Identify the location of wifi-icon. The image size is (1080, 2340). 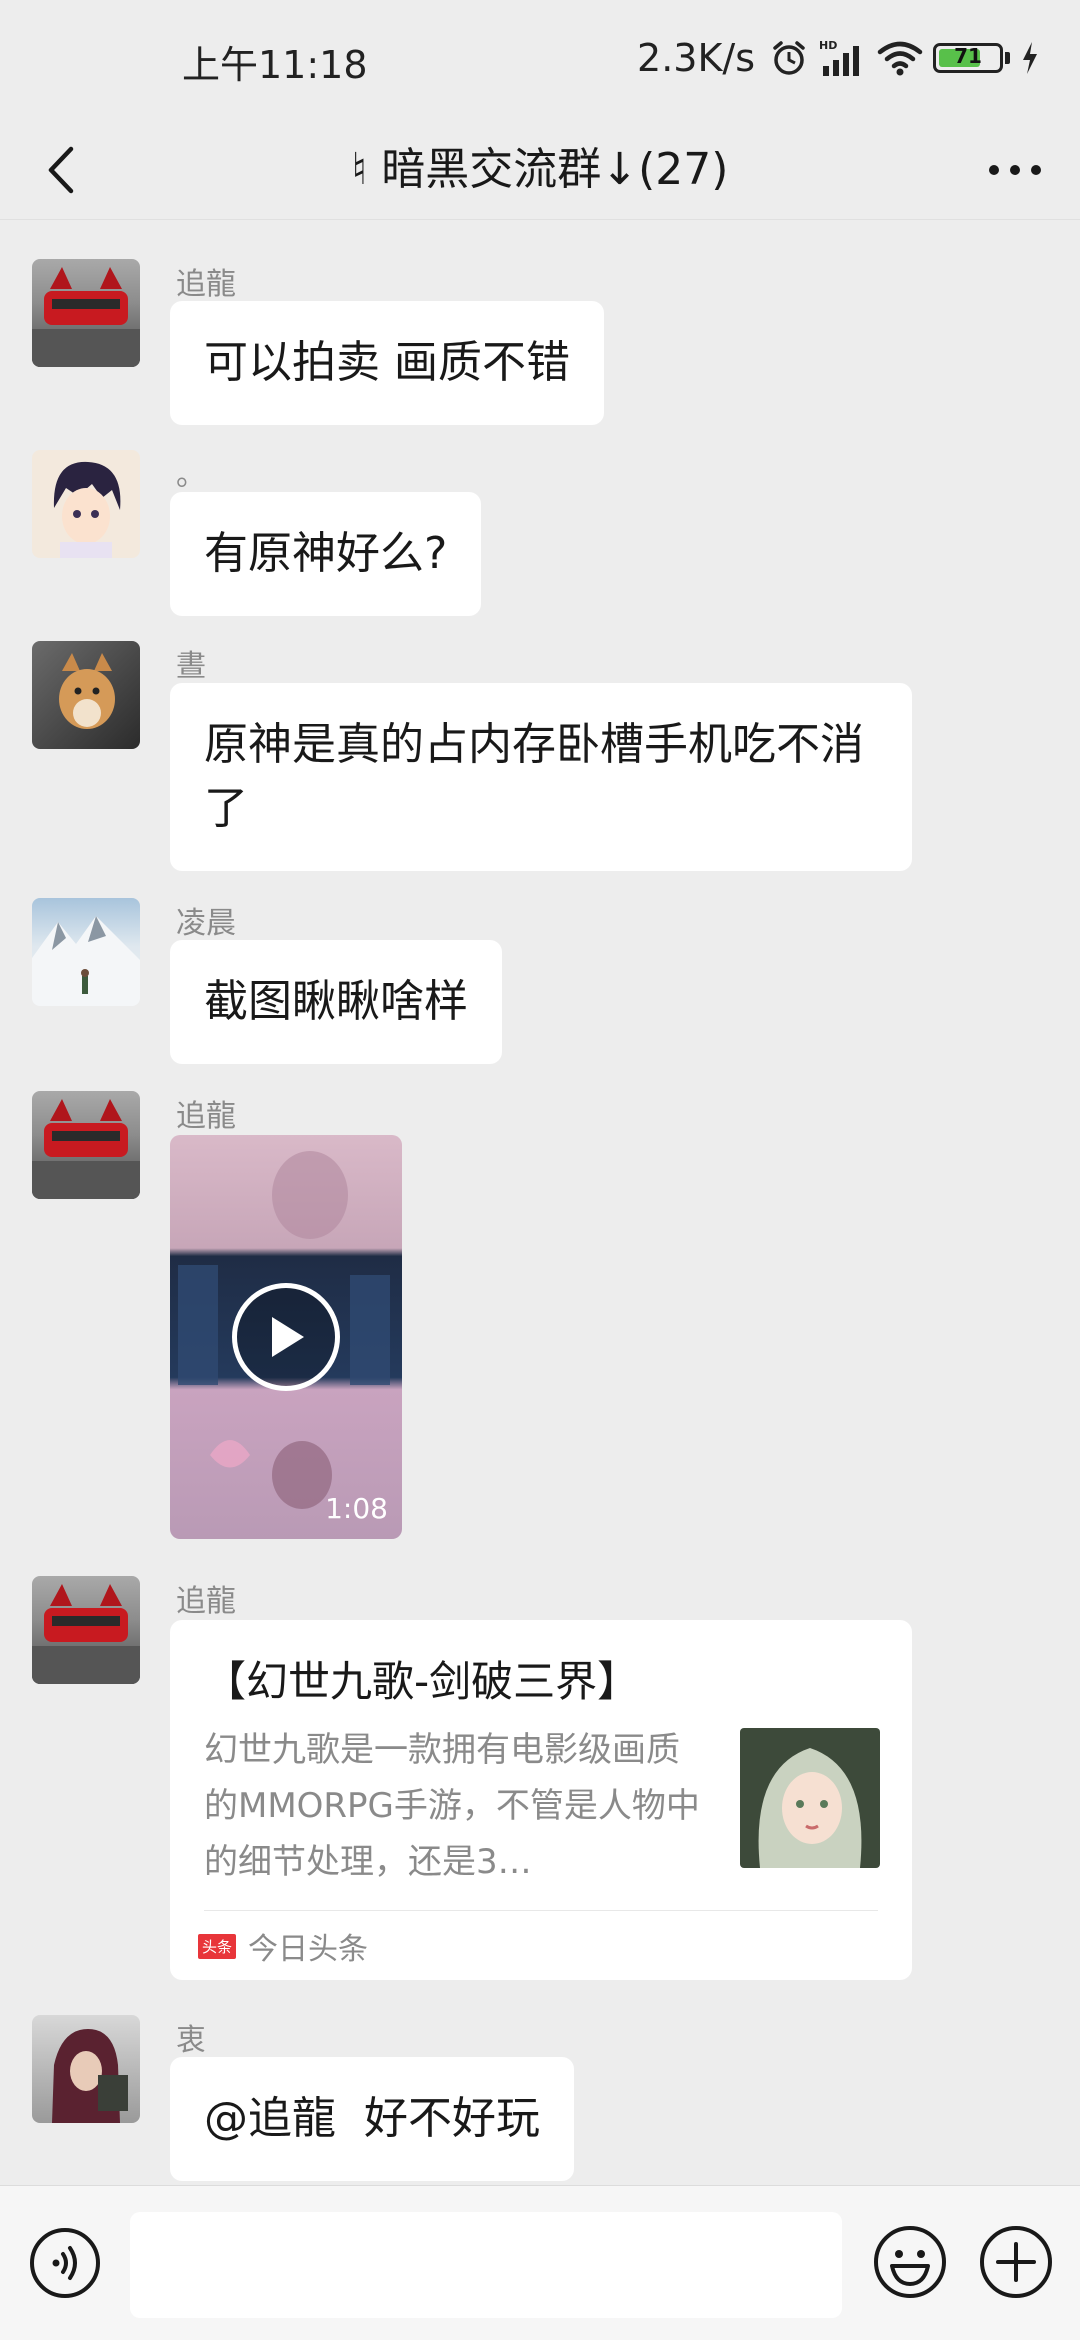
(900, 58).